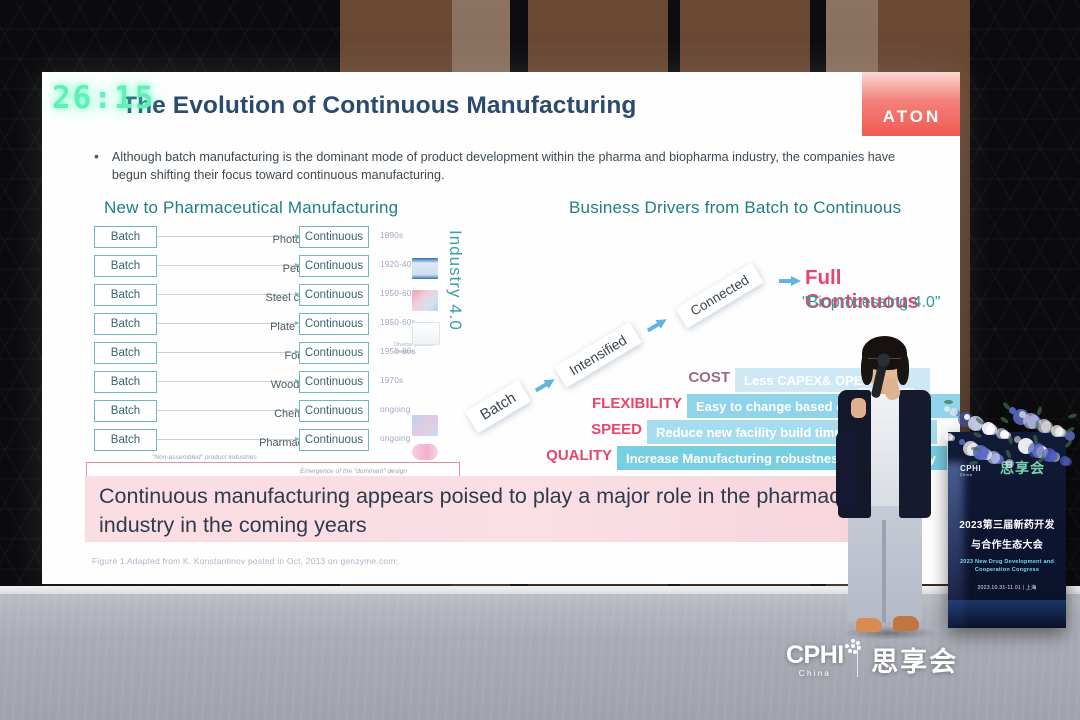 This screenshot has height=720, width=1080. Describe the element at coordinates (815, 655) in the screenshot. I see `brand-cphi-text: CPHI` at that location.